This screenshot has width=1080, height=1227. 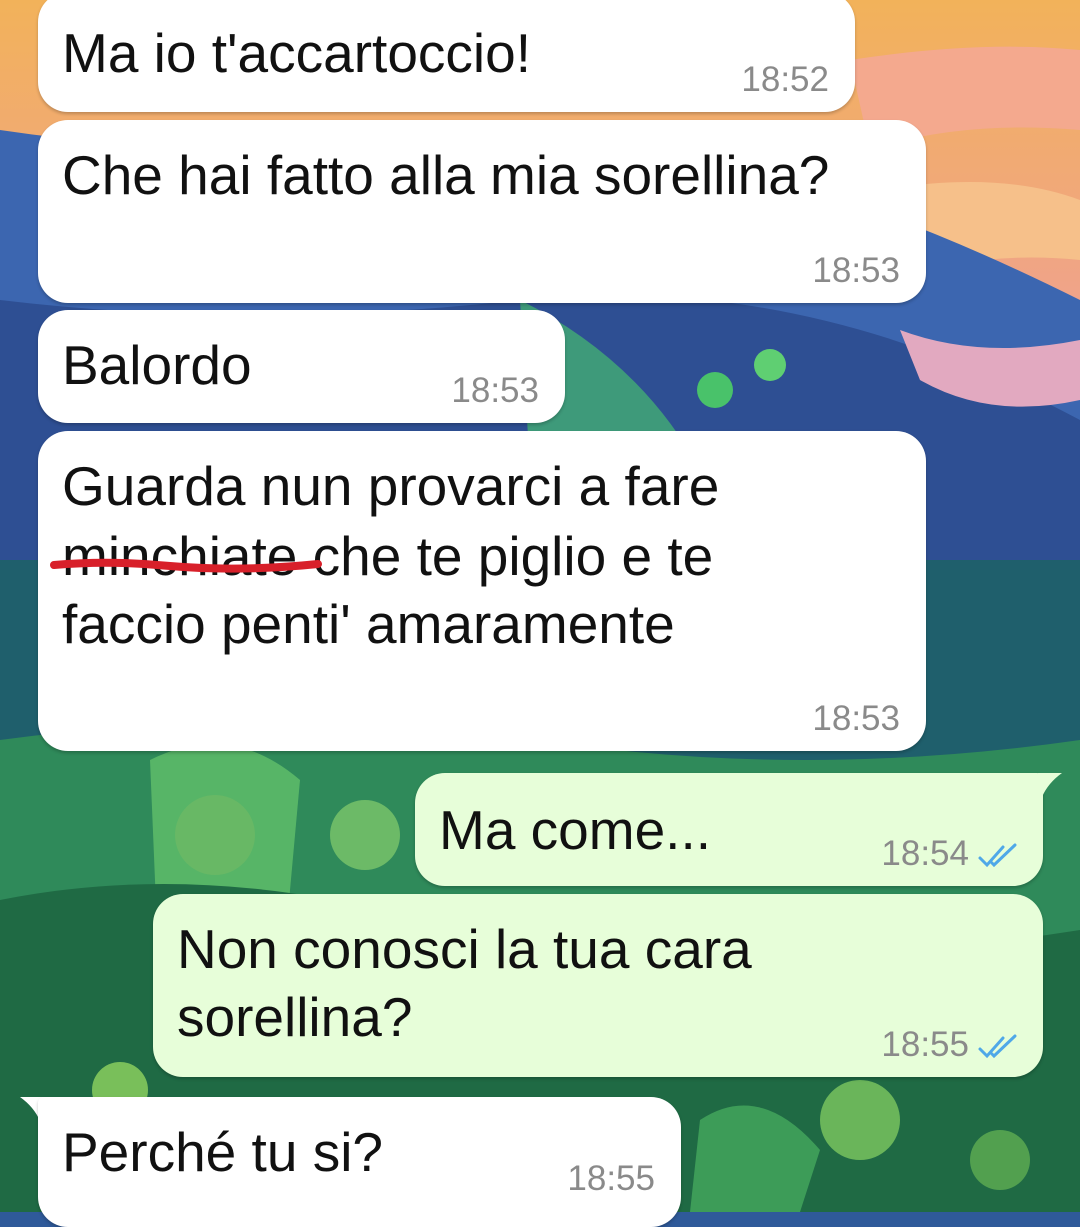 What do you see at coordinates (391, 486) in the screenshot?
I see `message-text-line: Guarda nun provarci a fare` at bounding box center [391, 486].